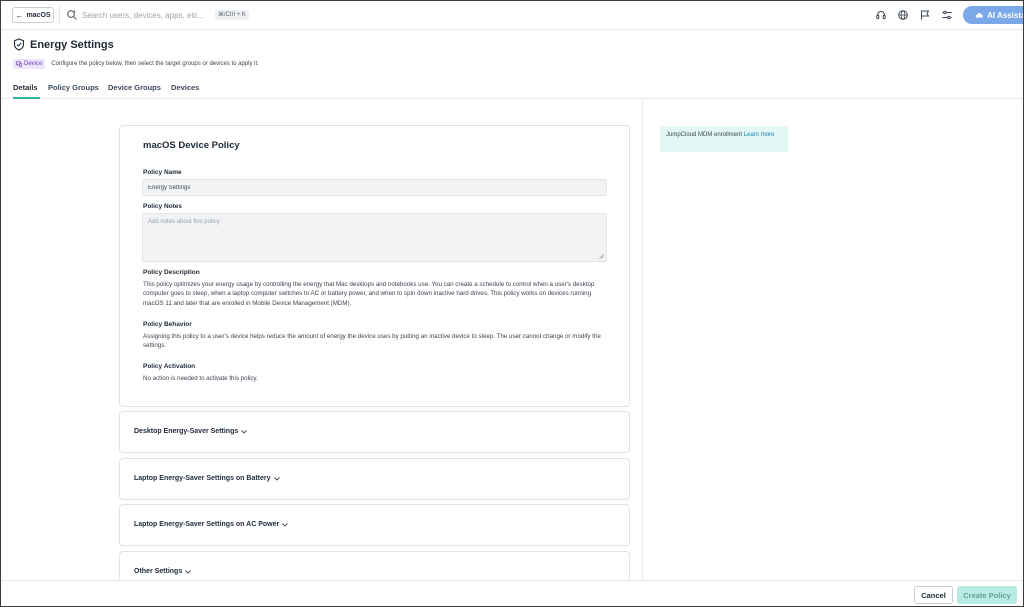 Image resolution: width=1024 pixels, height=607 pixels. Describe the element at coordinates (19, 64) in the screenshot. I see `device-icon` at that location.